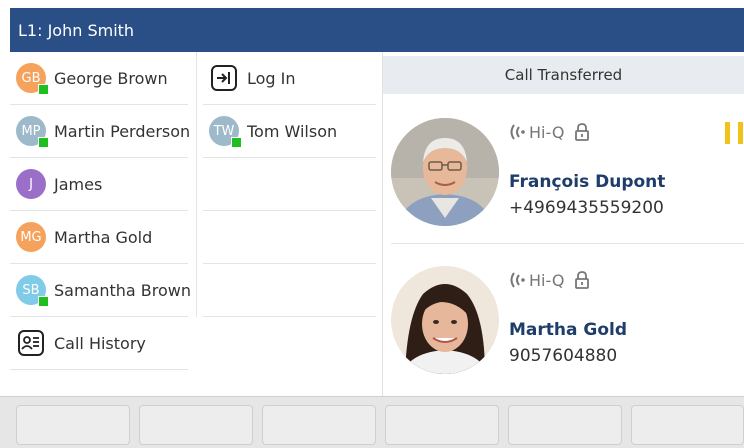 The image size is (744, 448). What do you see at coordinates (377, 30) in the screenshot?
I see `line-title-bar: L1: John Smith` at bounding box center [377, 30].